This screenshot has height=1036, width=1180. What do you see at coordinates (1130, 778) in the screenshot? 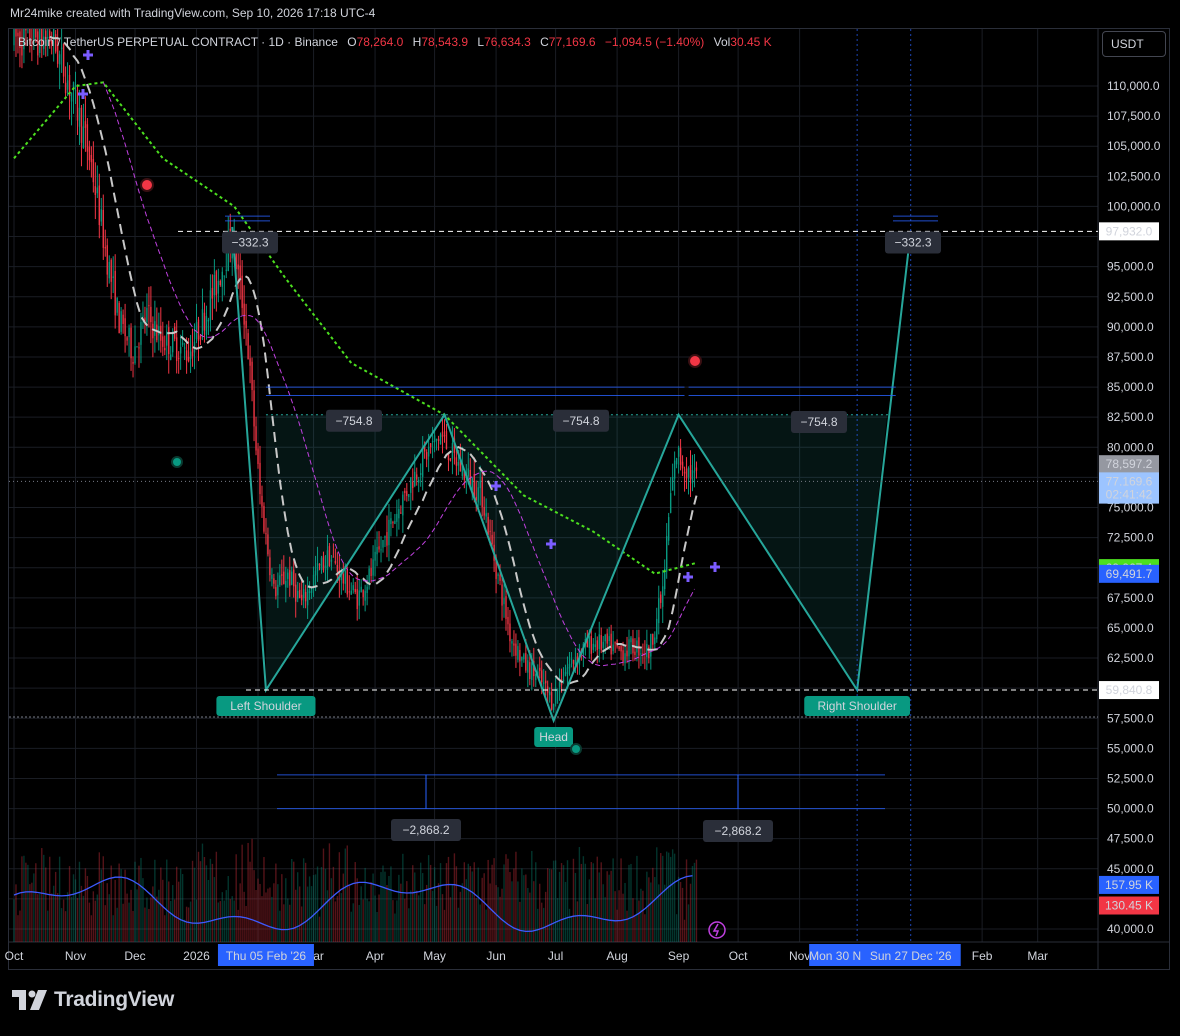
I see `y-tick-label: 52,500.0` at bounding box center [1130, 778].